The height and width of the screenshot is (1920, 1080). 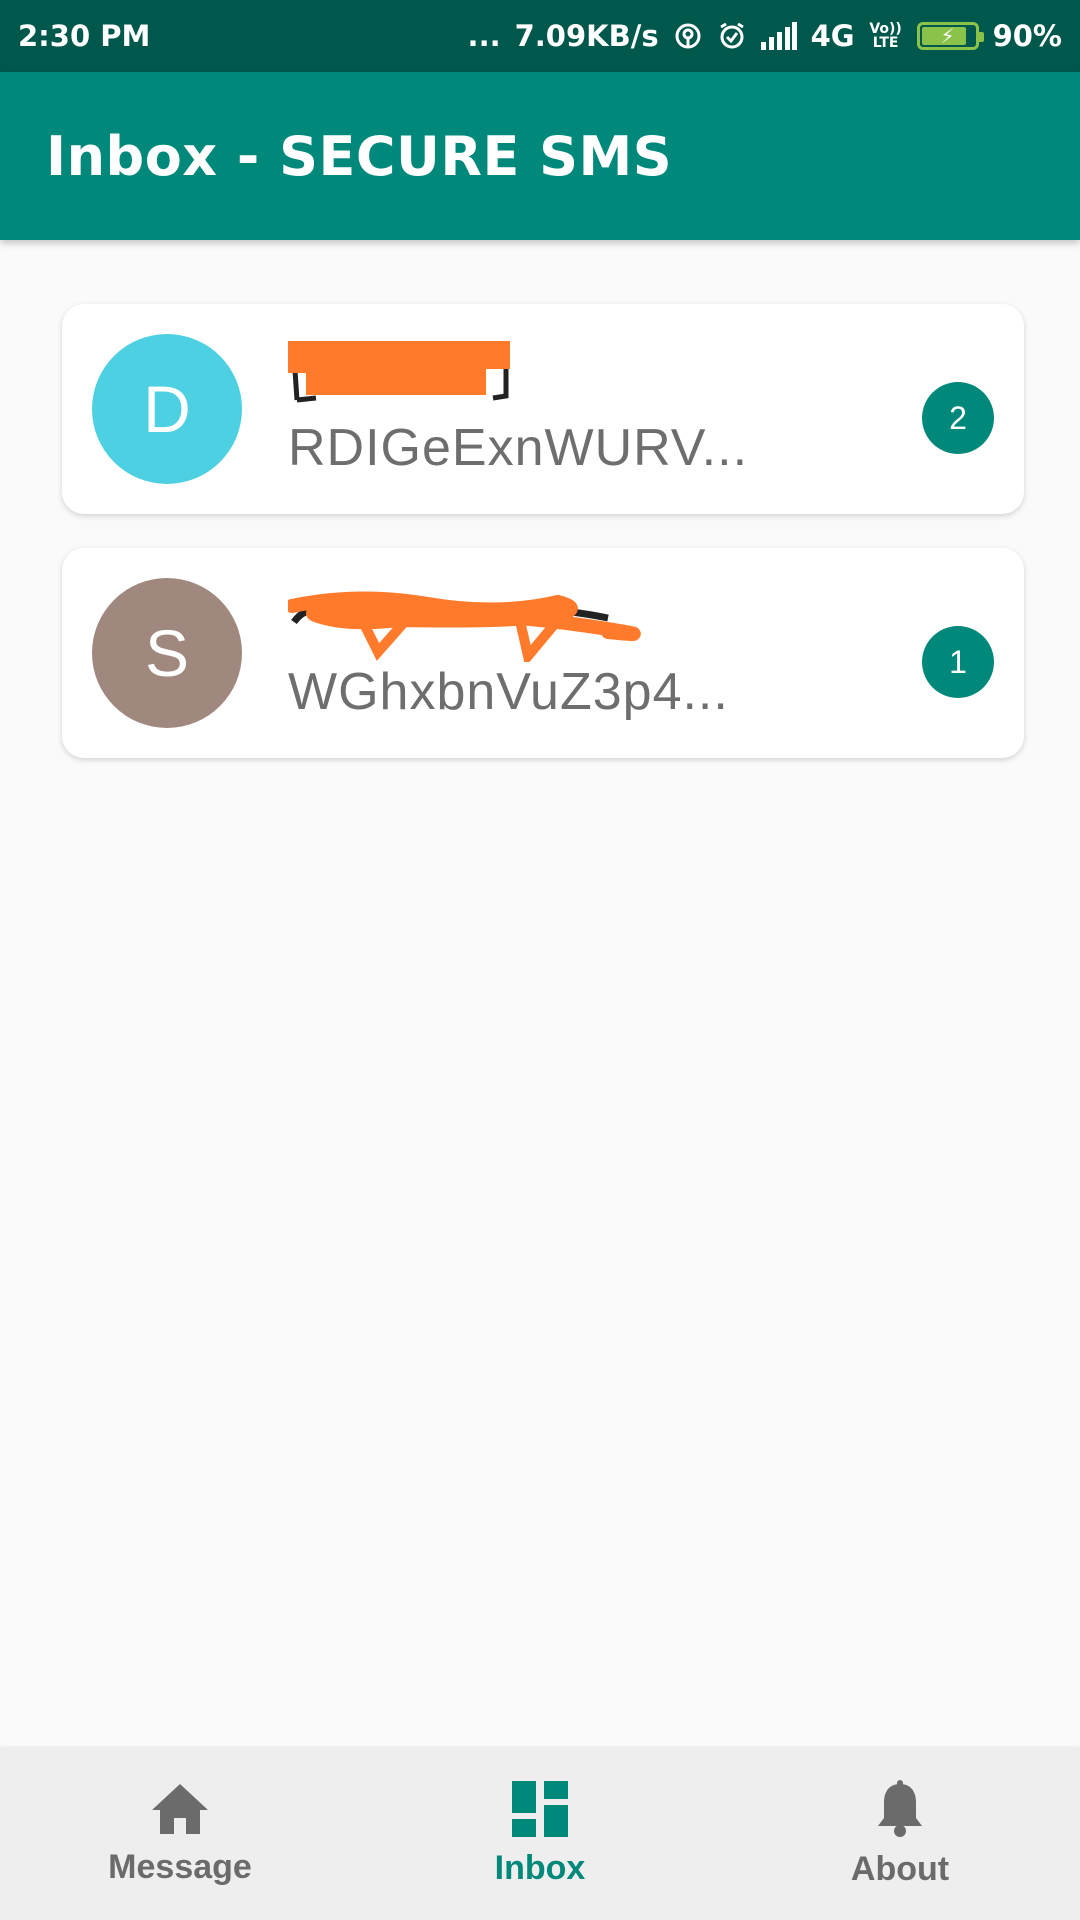 I want to click on alarm-icon, so click(x=732, y=36).